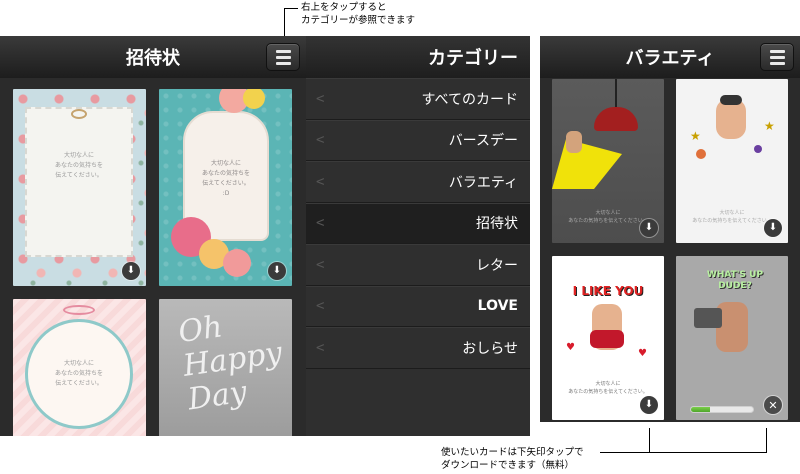 This screenshot has width=800, height=474. I want to click on top-annotation: 右上をタップすると カテゴリーが参照できます, so click(358, 14).